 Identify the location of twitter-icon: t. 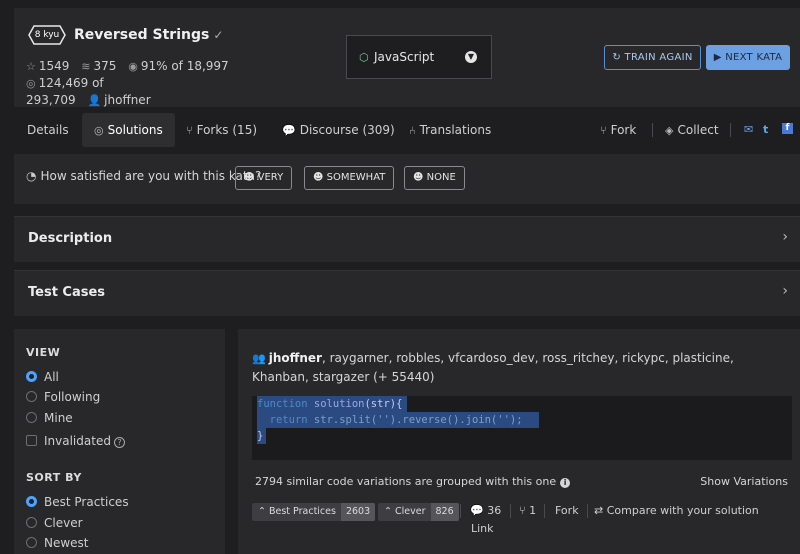
(765, 129).